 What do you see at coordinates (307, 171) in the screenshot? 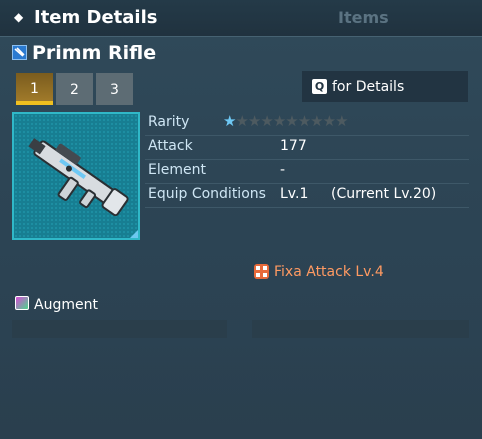
I see `element-row: Element -` at bounding box center [307, 171].